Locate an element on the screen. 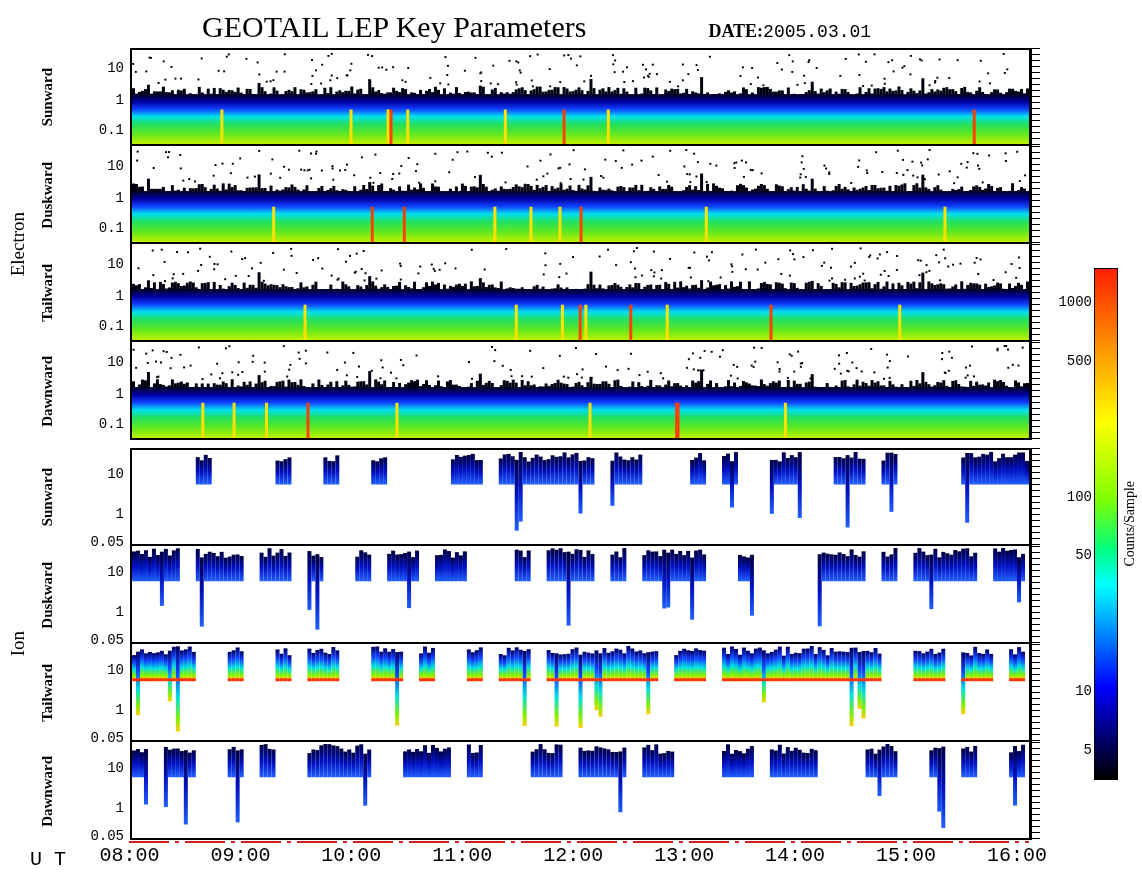 The height and width of the screenshot is (880, 1142). x-tick-label: 15:00 is located at coordinates (906, 855).